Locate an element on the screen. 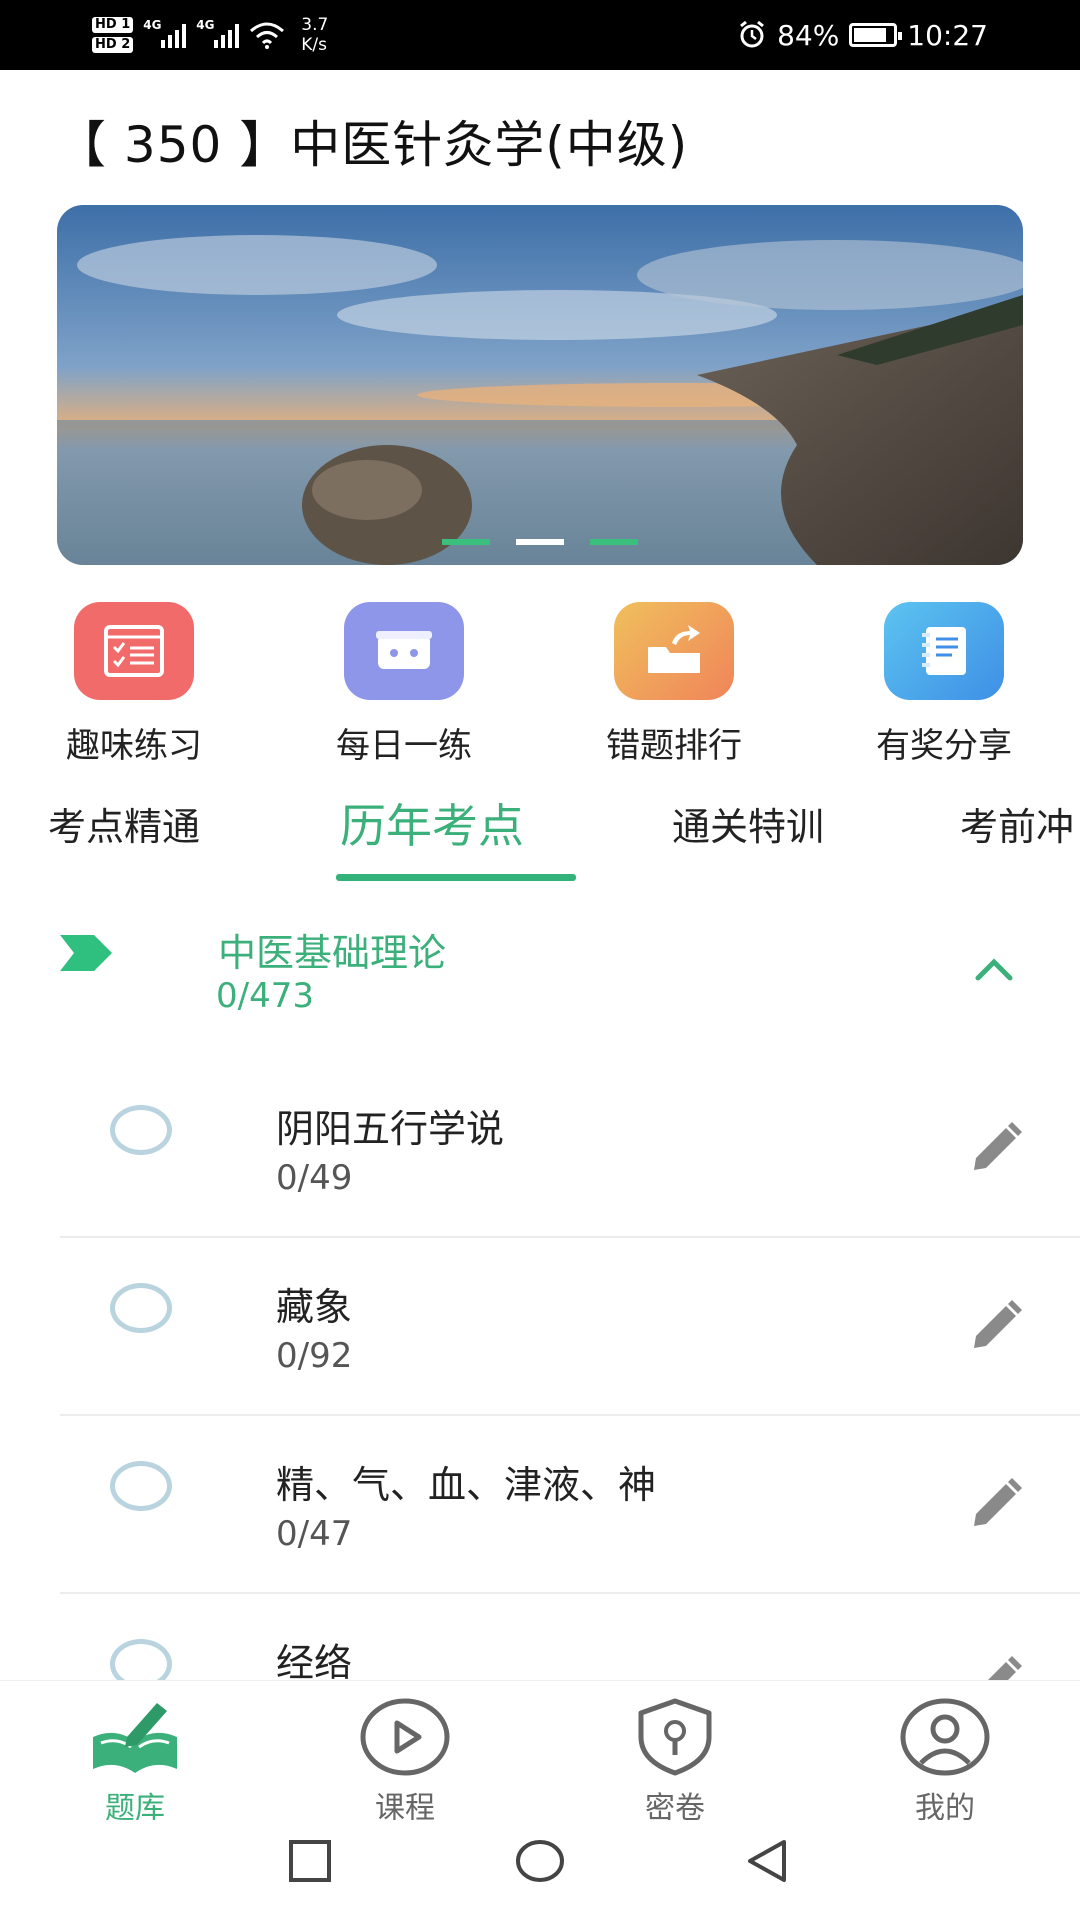 The image size is (1080, 1920). quick-actions: 趣味练习 每日一练 错题排行 有奖分享 is located at coordinates (540, 684).